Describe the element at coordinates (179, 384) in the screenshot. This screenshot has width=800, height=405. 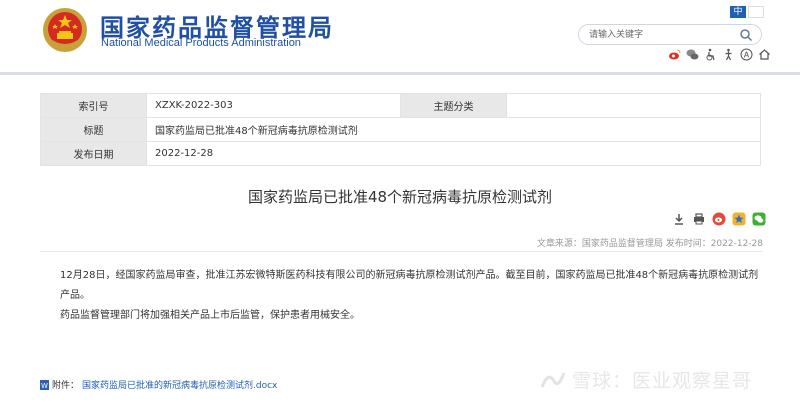
I see `attachment-link: 国家药监局已批准的新冠病毒抗原检测试剂.docx` at that location.